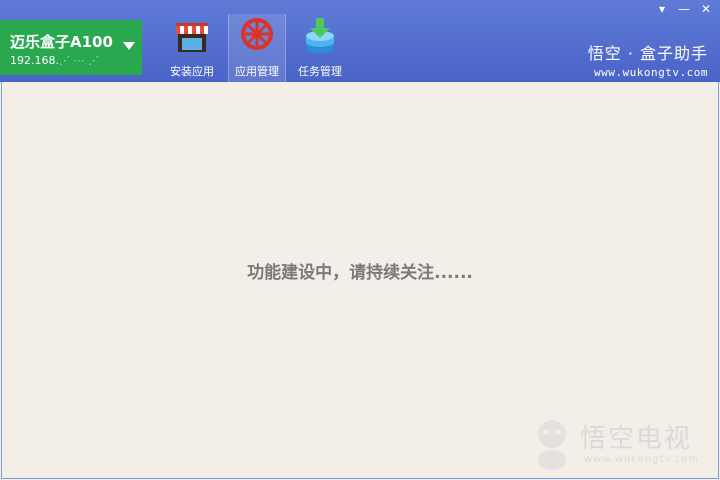 The image size is (720, 480). I want to click on tab-install-apps: 安装应用, so click(192, 48).